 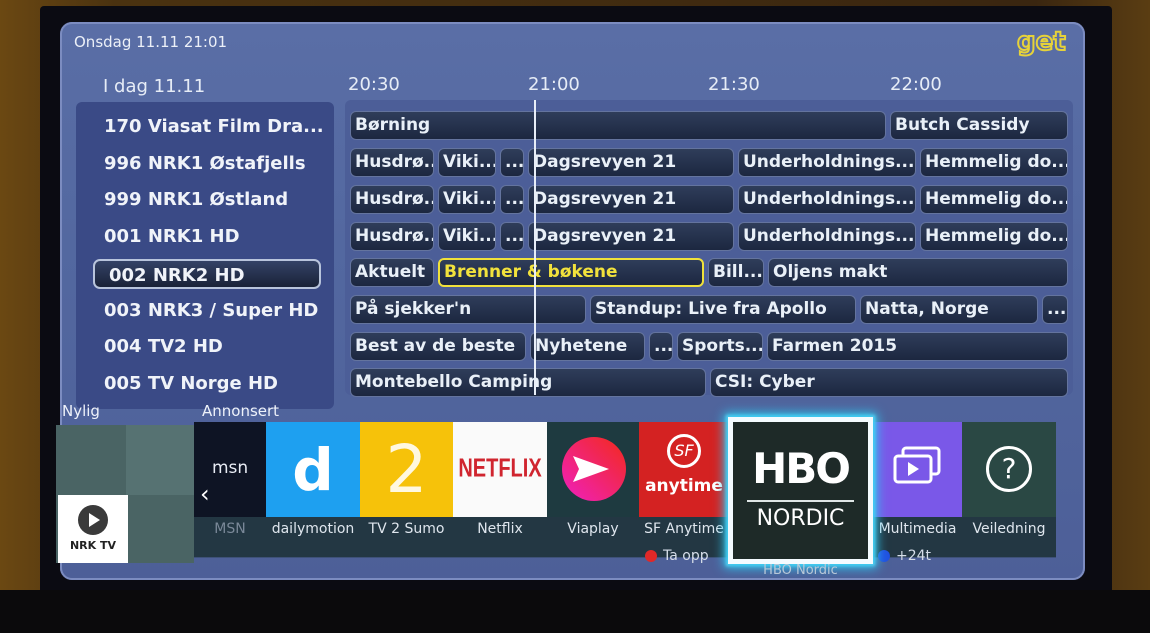 What do you see at coordinates (205, 347) in the screenshot?
I see `channel-item: 004 TV2 HD` at bounding box center [205, 347].